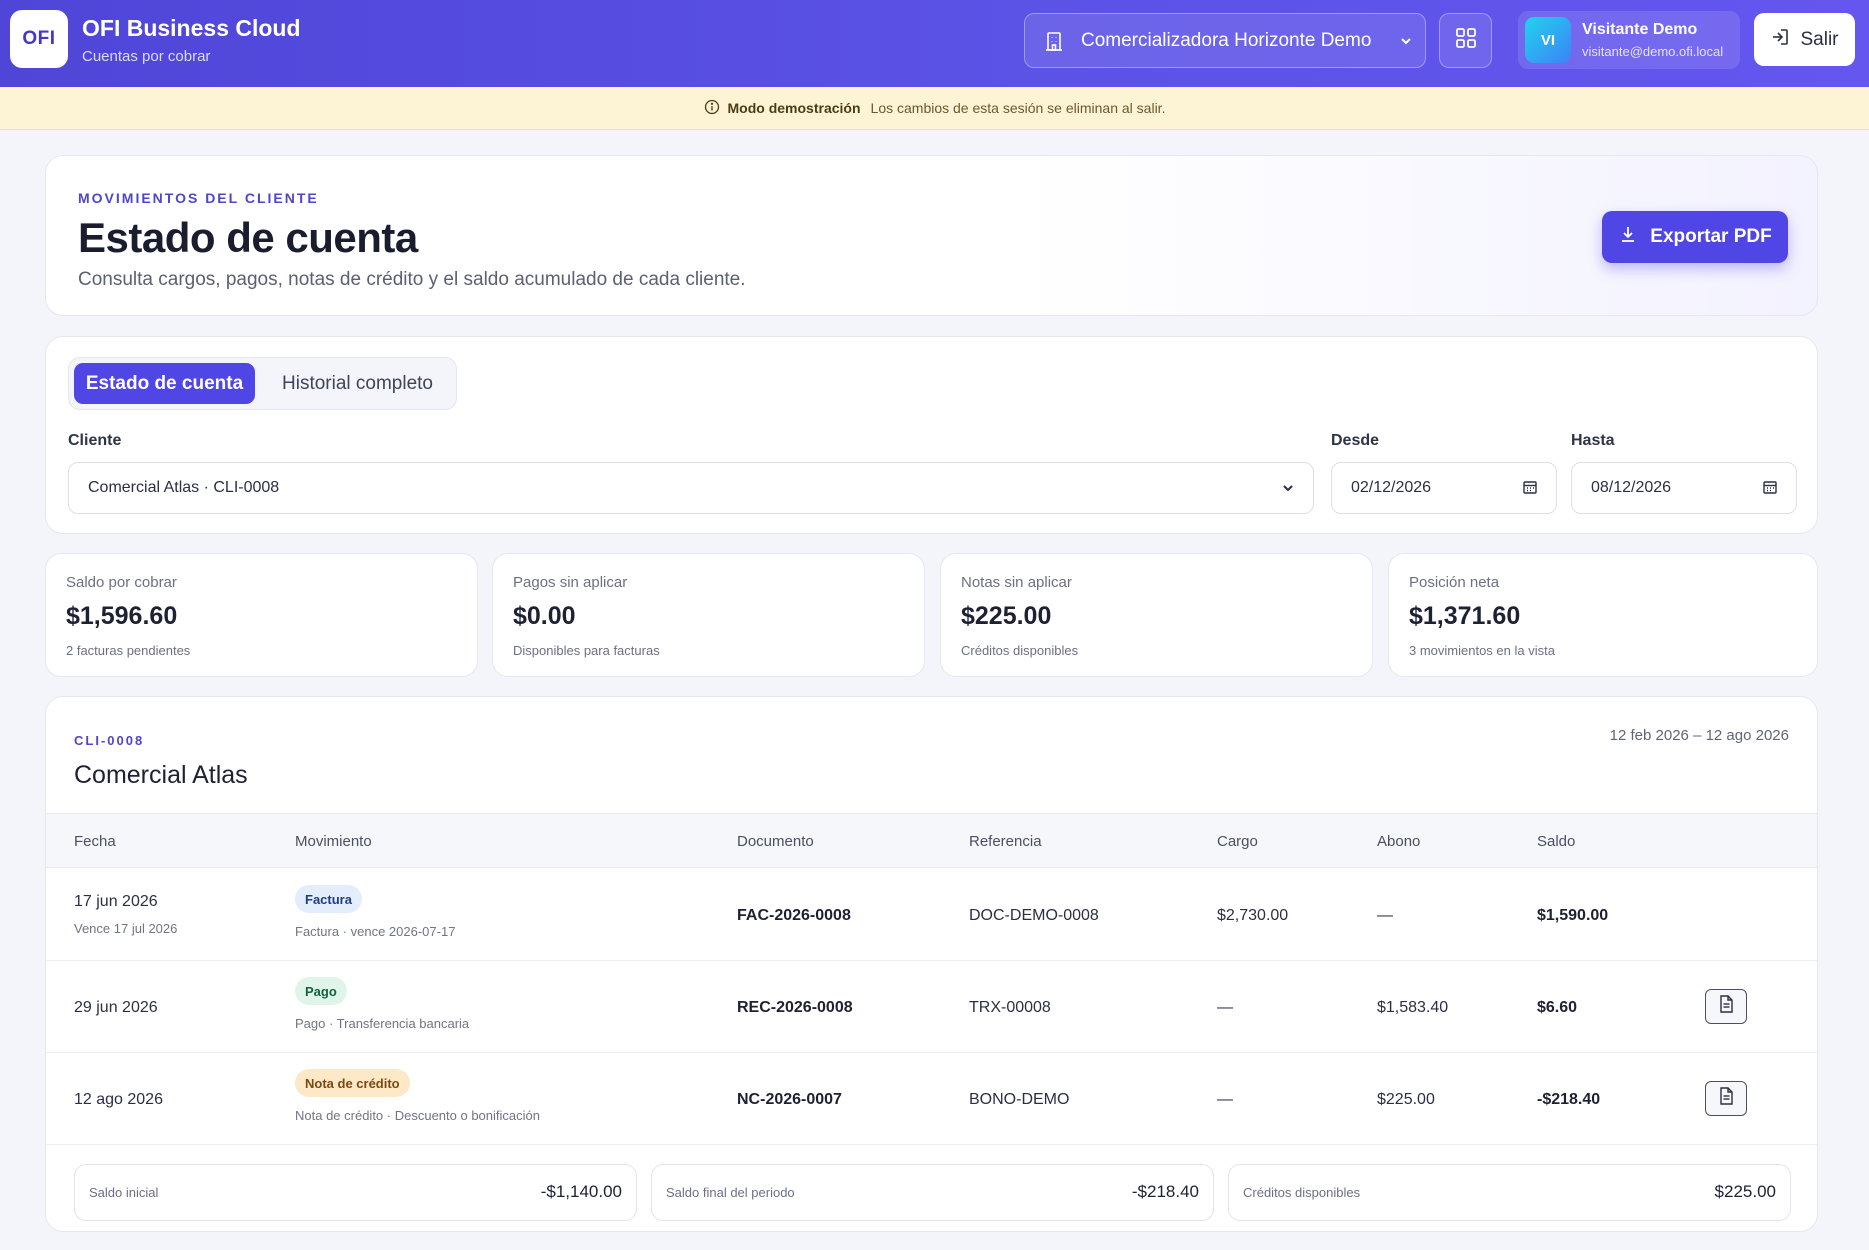 The height and width of the screenshot is (1250, 1869). What do you see at coordinates (1398, 841) in the screenshot?
I see `column-header: Abono` at bounding box center [1398, 841].